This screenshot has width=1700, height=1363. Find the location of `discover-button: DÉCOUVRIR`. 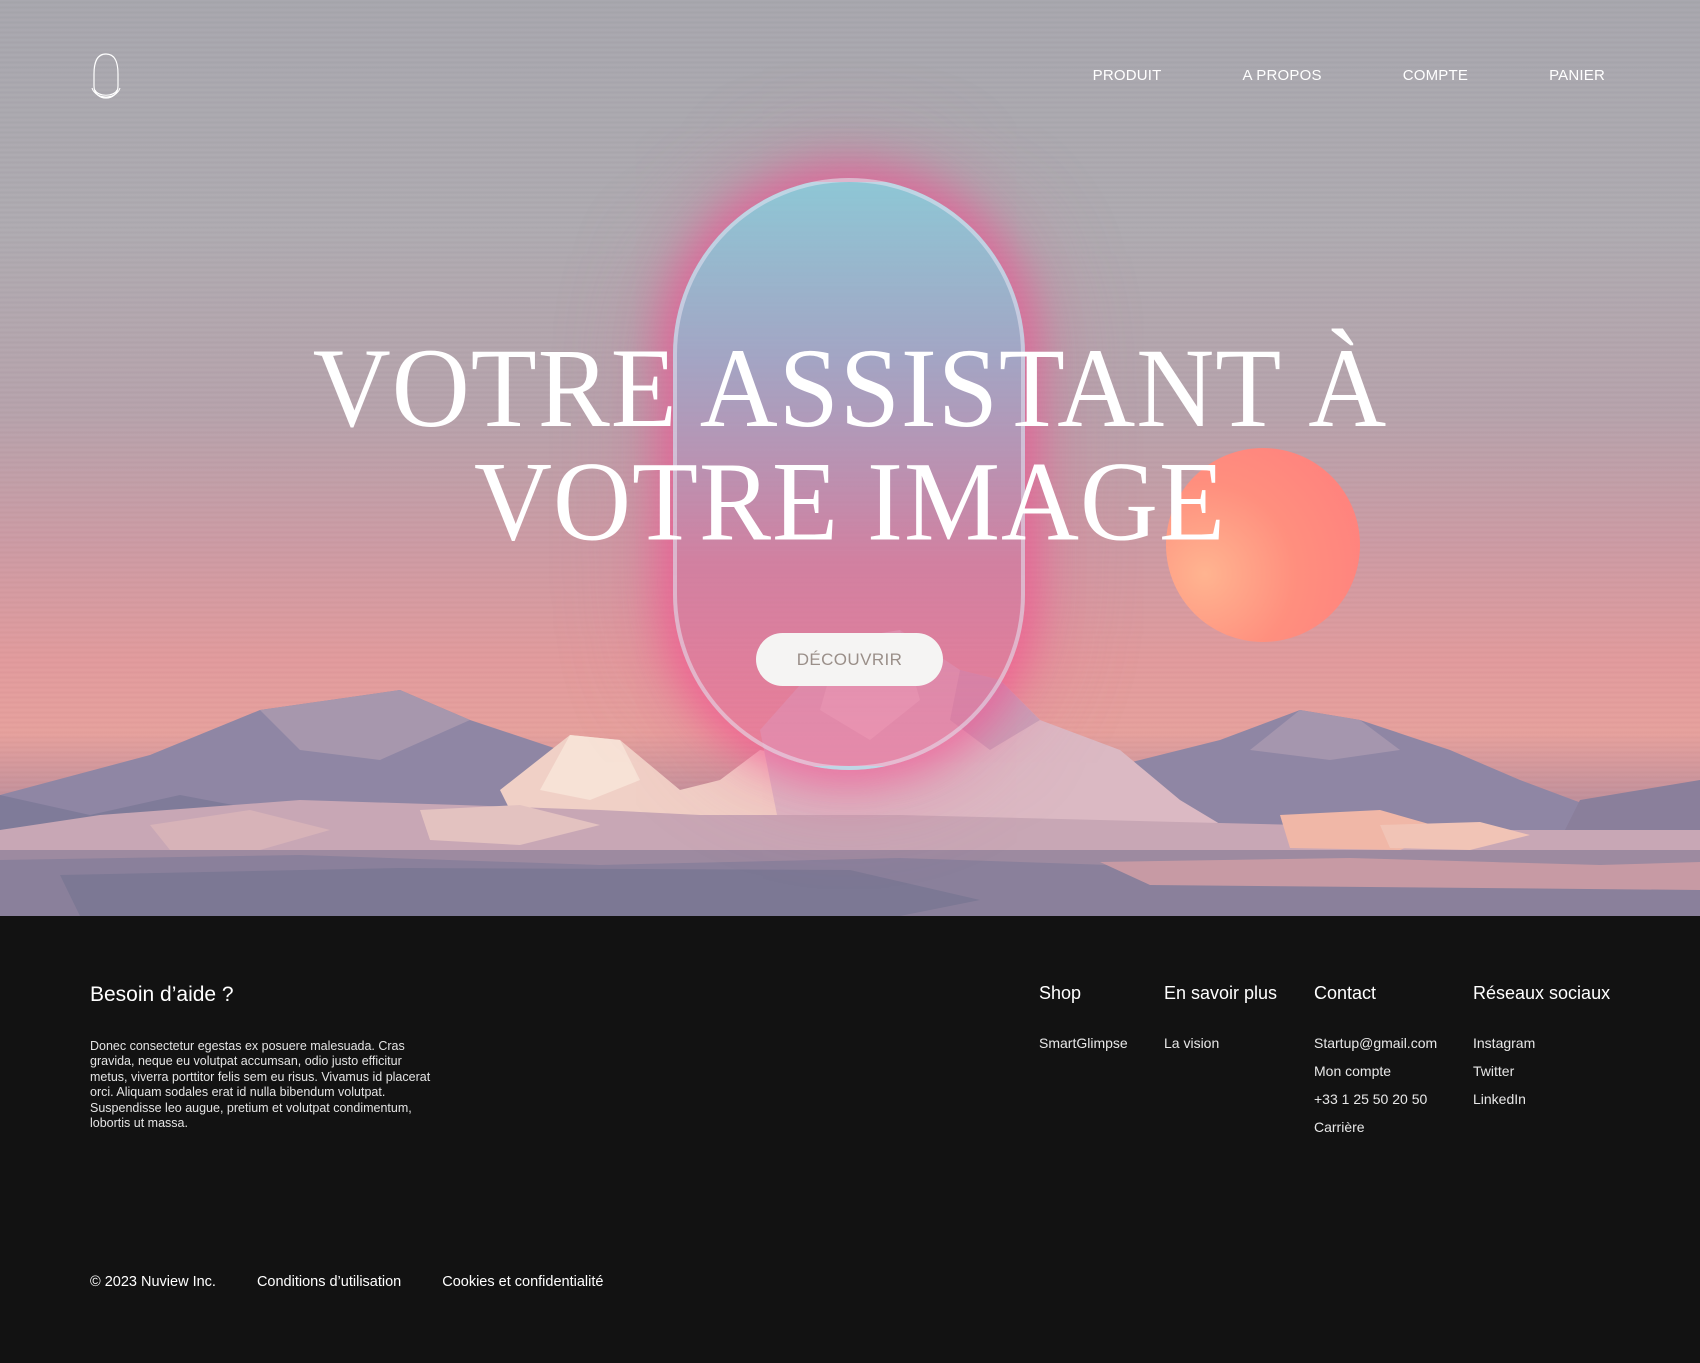

discover-button: DÉCOUVRIR is located at coordinates (849, 659).